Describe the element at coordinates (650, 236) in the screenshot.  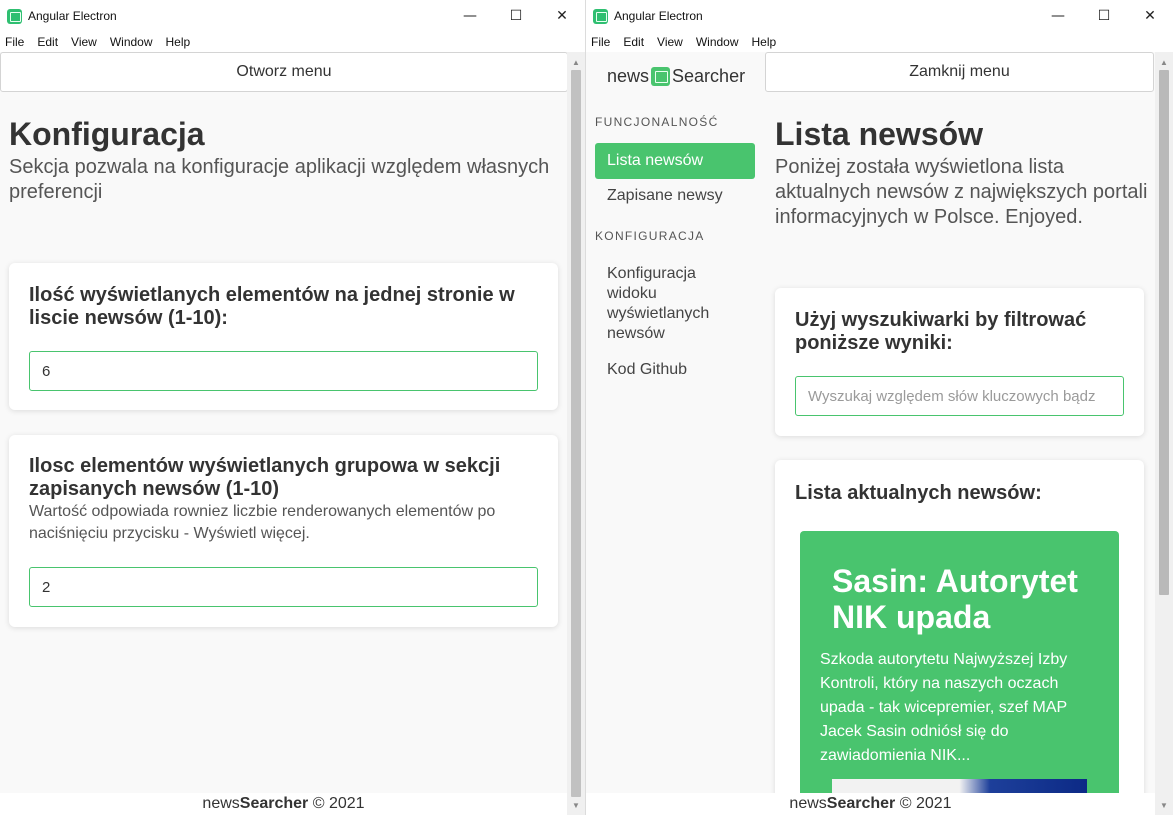
I see `sidebar-section-config: KONFIGURACJA` at that location.